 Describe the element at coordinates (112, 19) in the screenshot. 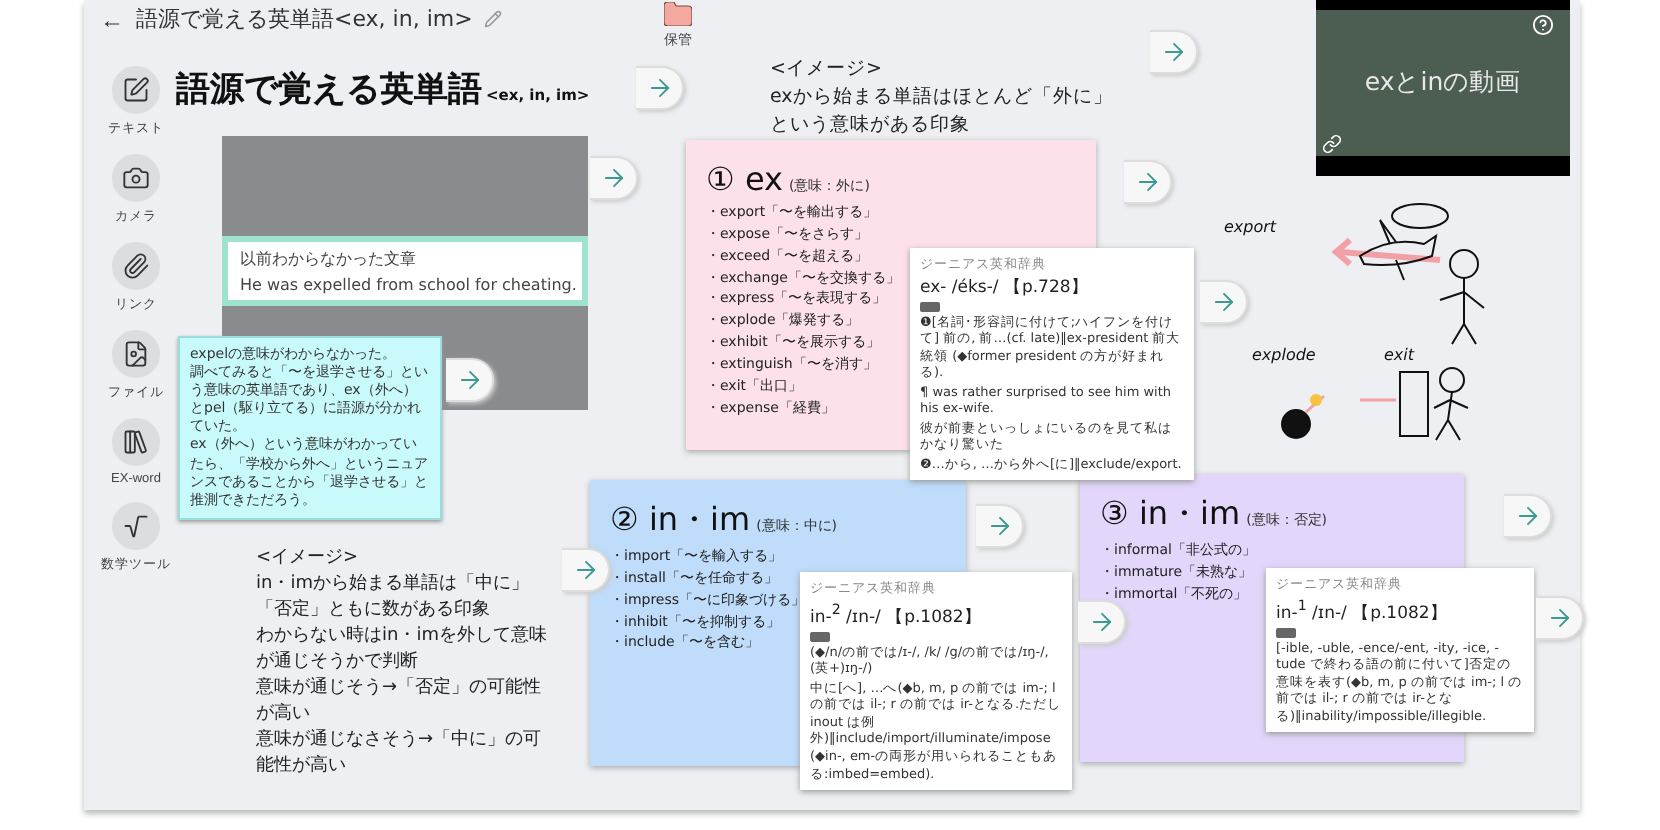

I see `back-button: ←` at that location.